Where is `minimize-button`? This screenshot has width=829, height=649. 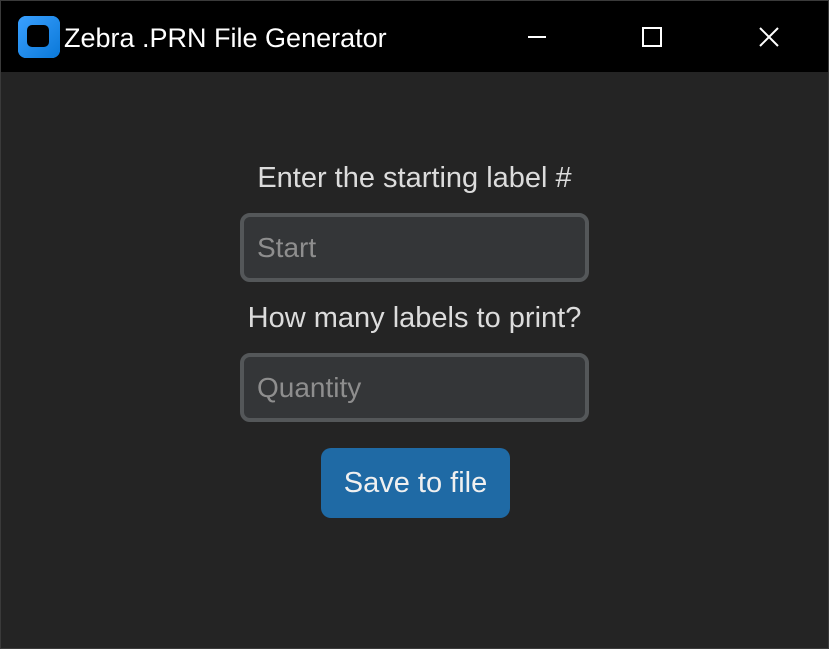
minimize-button is located at coordinates (537, 36).